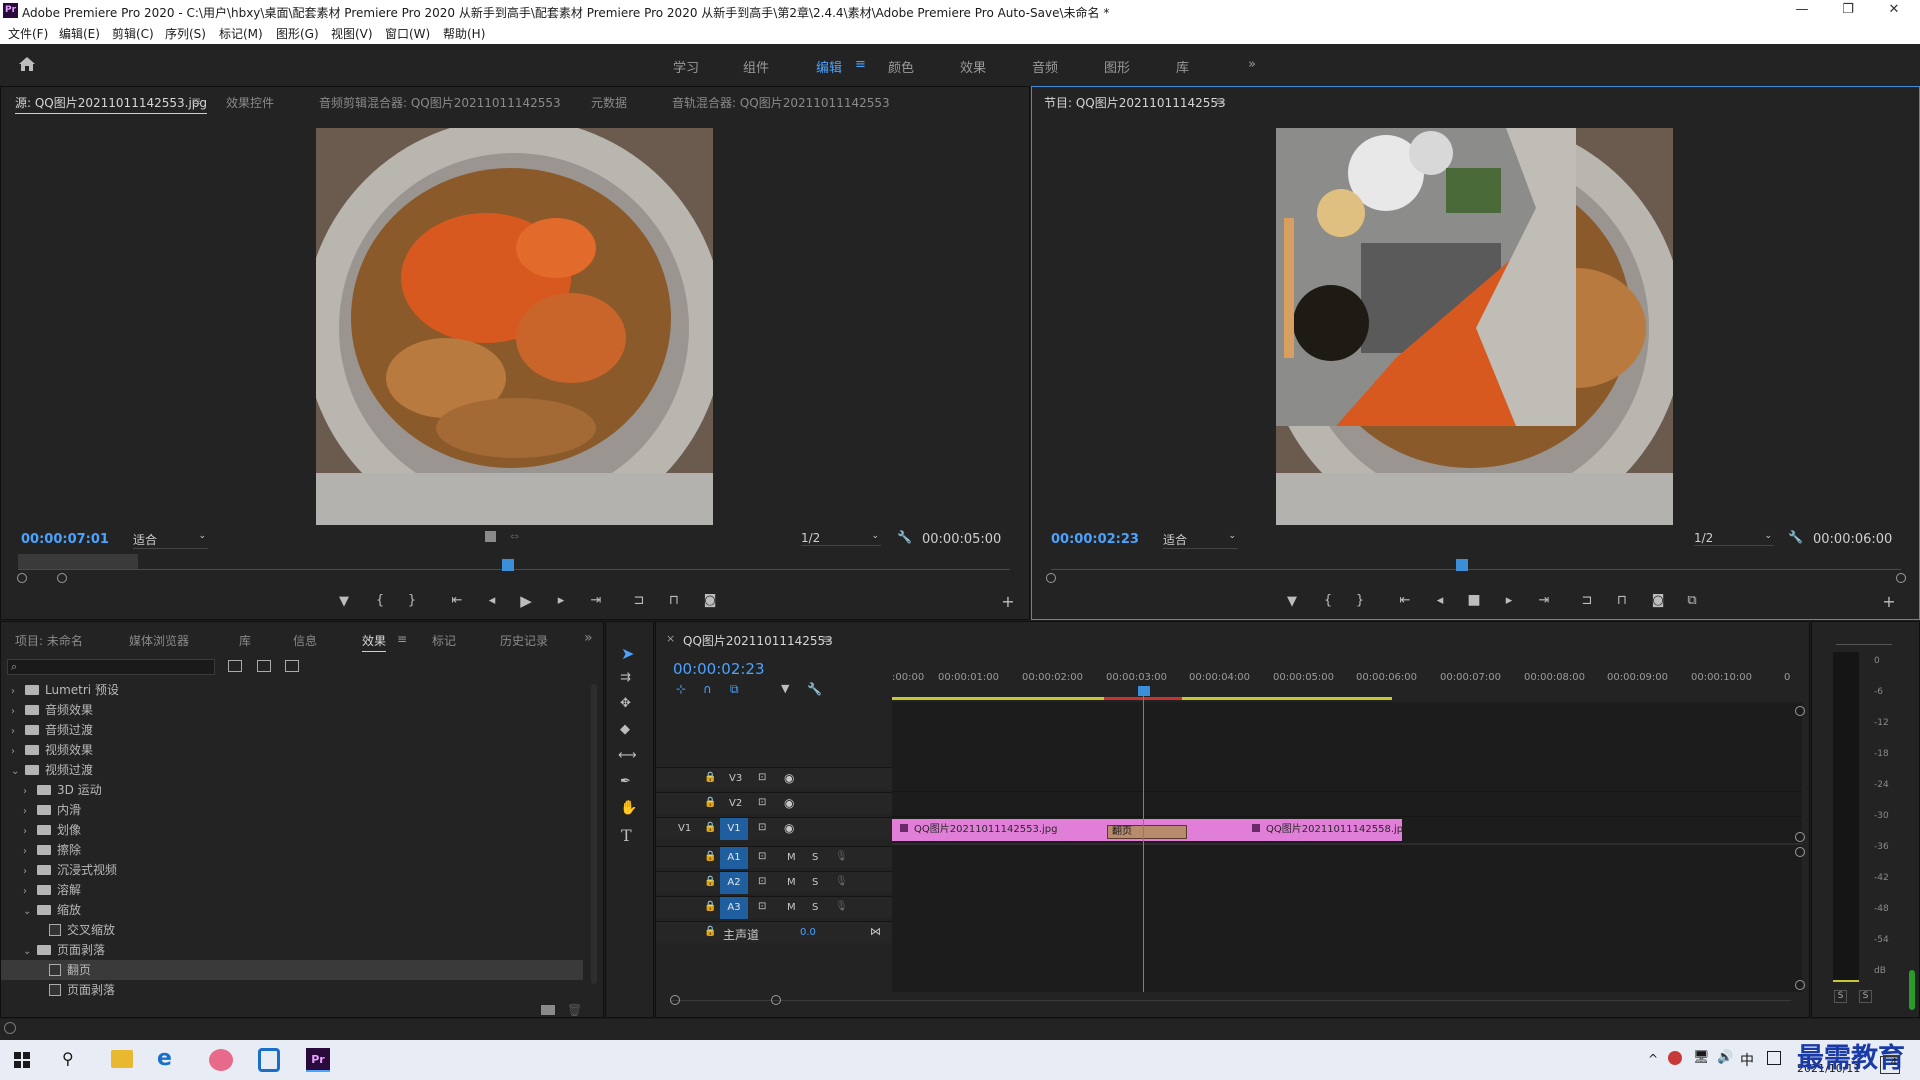 The width and height of the screenshot is (1920, 1080). What do you see at coordinates (292, 950) in the screenshot?
I see `effect-folder: ⌄ 页面剥落` at bounding box center [292, 950].